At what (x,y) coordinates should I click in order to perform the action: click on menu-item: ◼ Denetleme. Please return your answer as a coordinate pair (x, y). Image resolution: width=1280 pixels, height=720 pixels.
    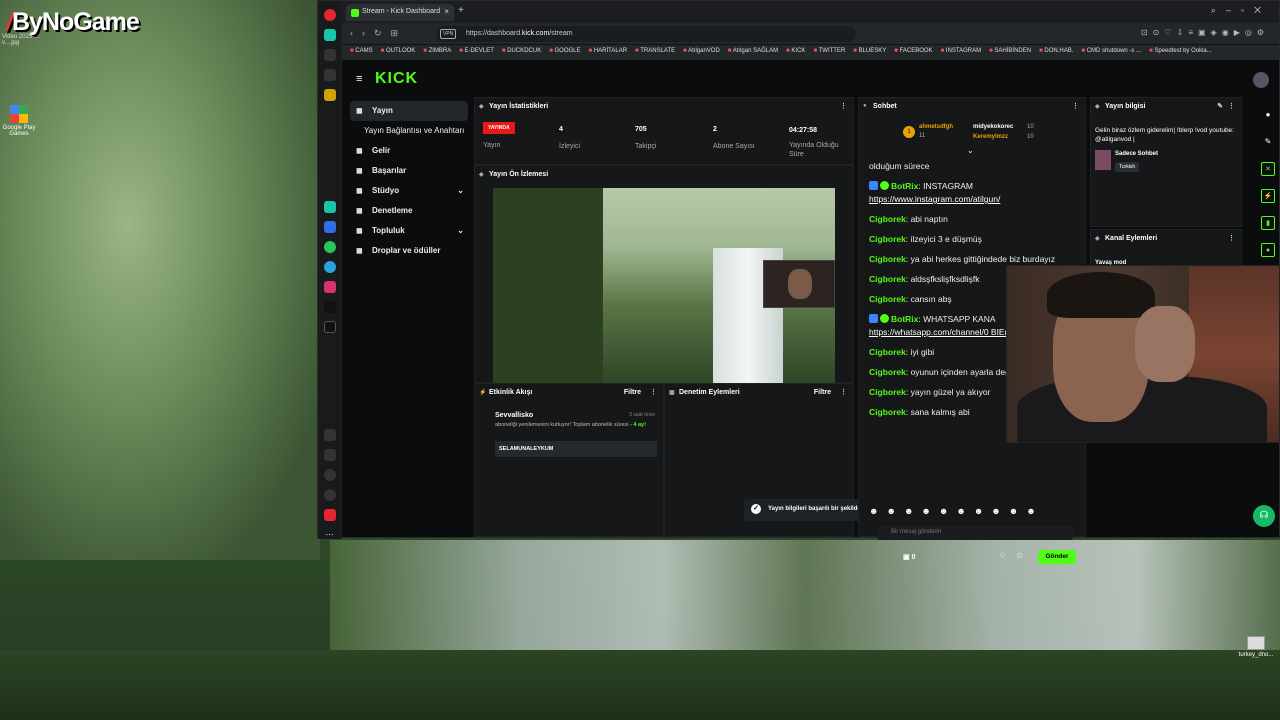
    Looking at the image, I should click on (409, 211).